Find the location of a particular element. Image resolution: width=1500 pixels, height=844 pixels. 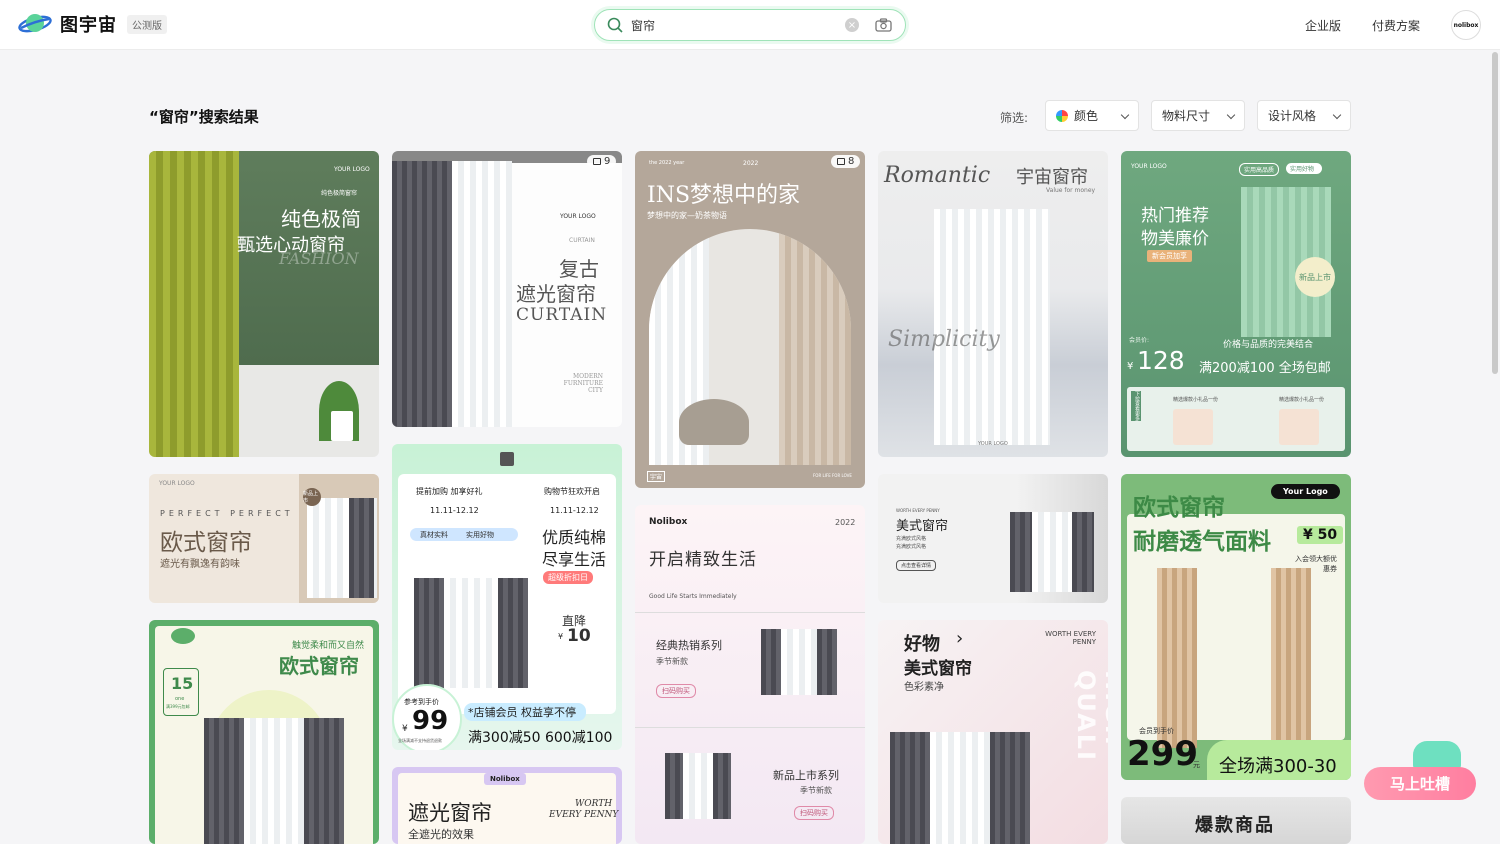

template-card: 爆款商品 is located at coordinates (1236, 820).